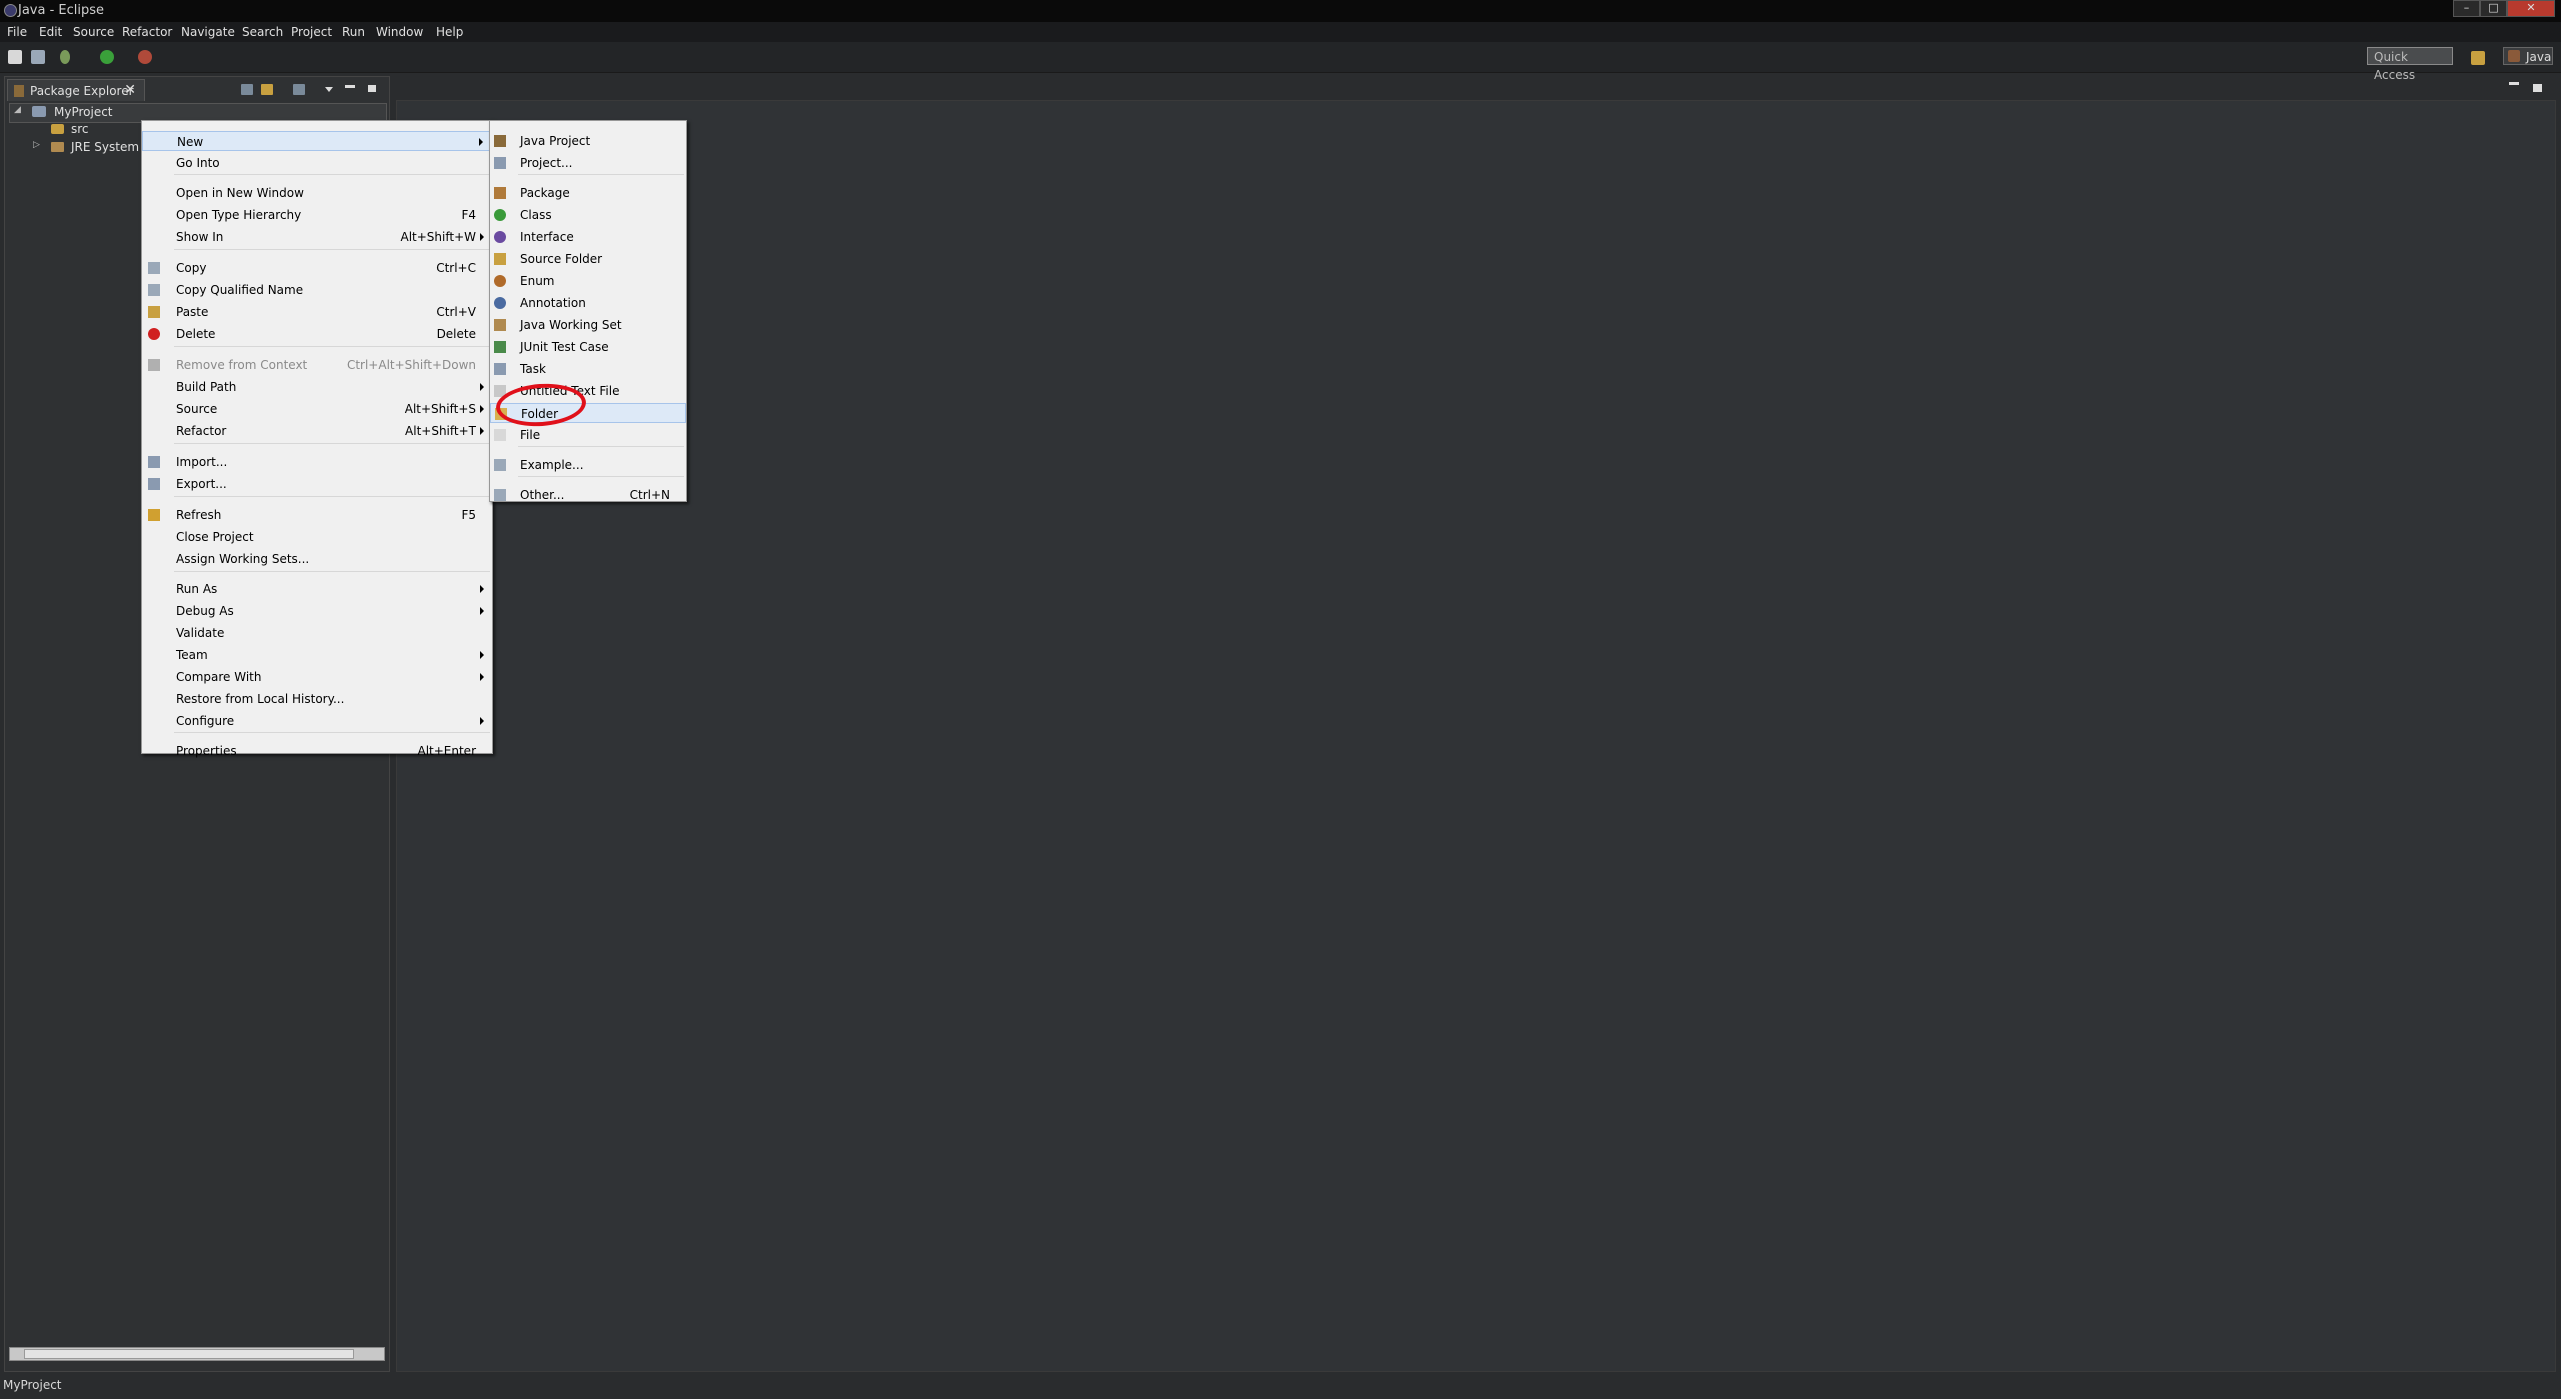 The image size is (2561, 1399). Describe the element at coordinates (317, 409) in the screenshot. I see `menu-item-source: Source Alt+Shift+S` at that location.